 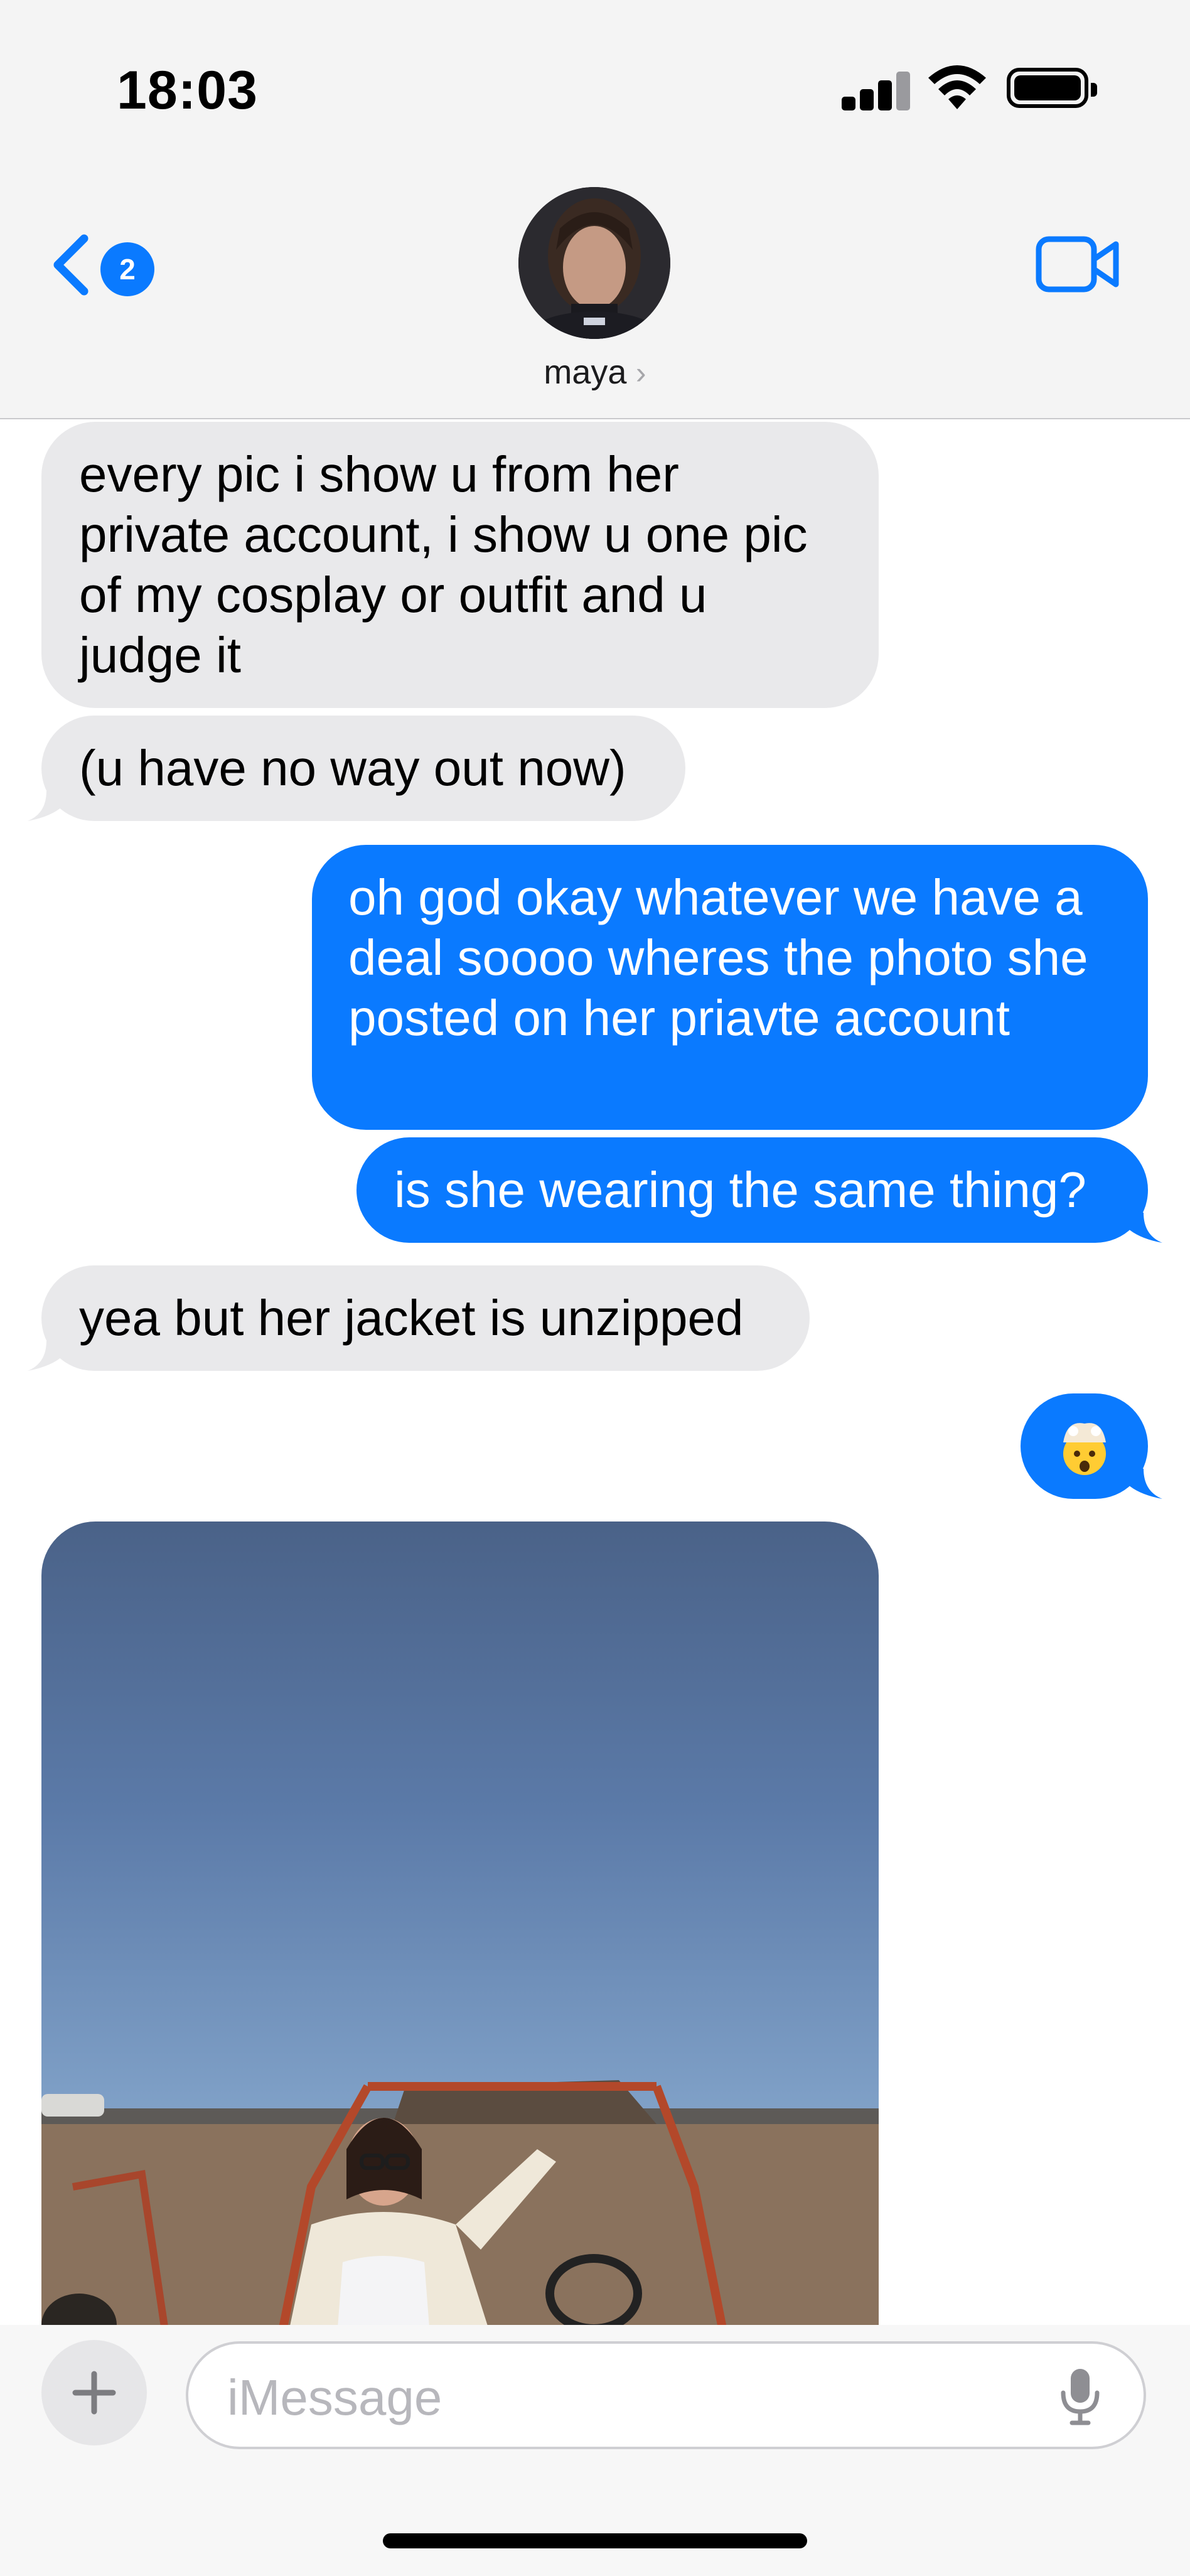 What do you see at coordinates (1084, 1449) in the screenshot?
I see `exploding-head-emoji-icon` at bounding box center [1084, 1449].